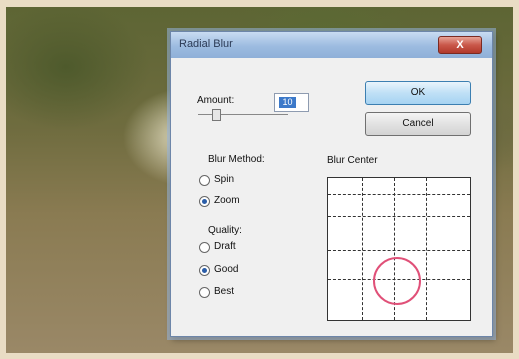 The image size is (519, 359). What do you see at coordinates (204, 247) in the screenshot?
I see `radio-draft` at bounding box center [204, 247].